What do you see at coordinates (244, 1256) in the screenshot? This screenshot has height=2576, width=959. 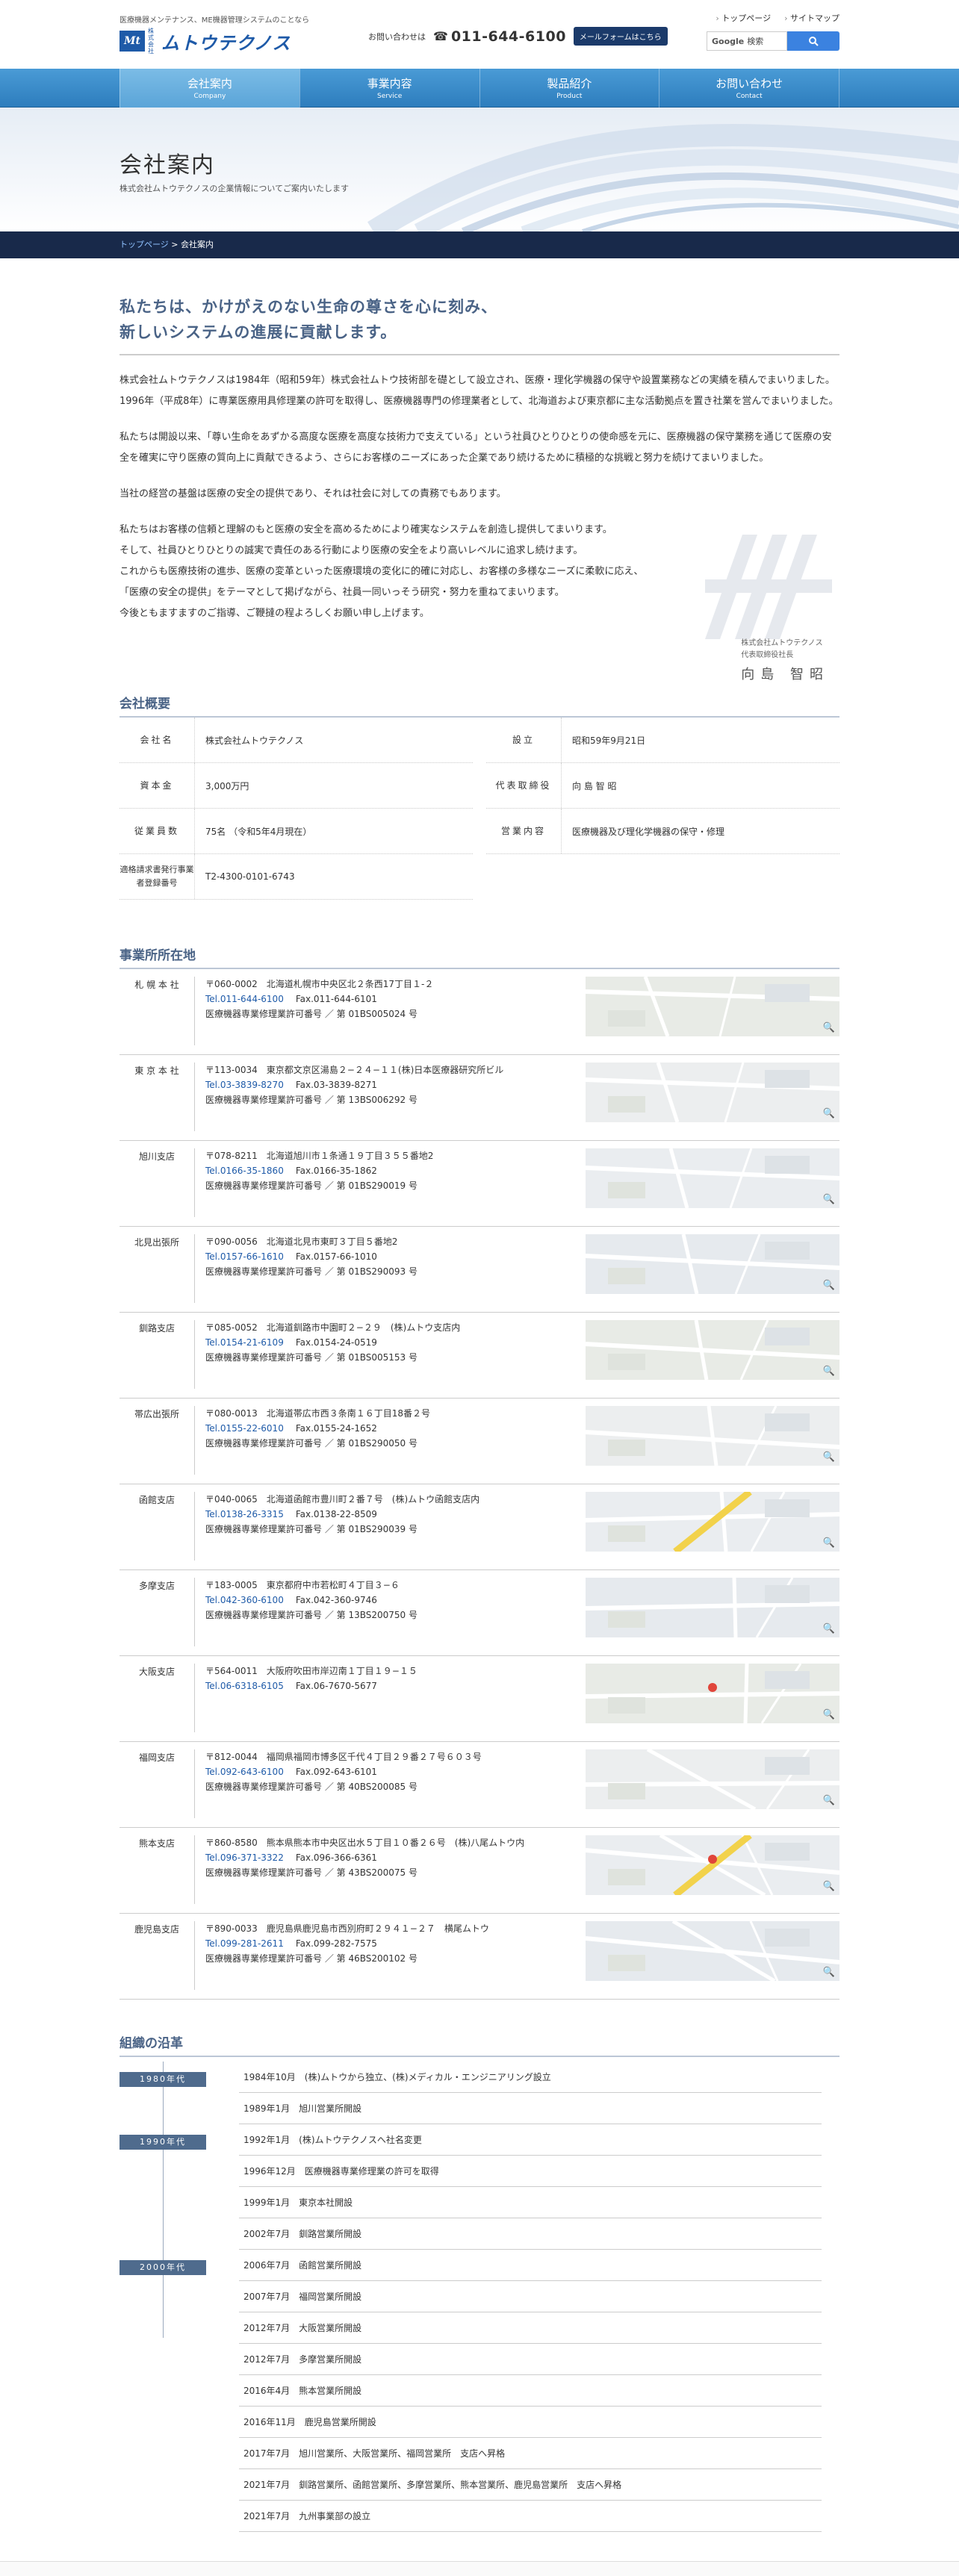 I see `office-tel: Tel.0157-66-1610` at bounding box center [244, 1256].